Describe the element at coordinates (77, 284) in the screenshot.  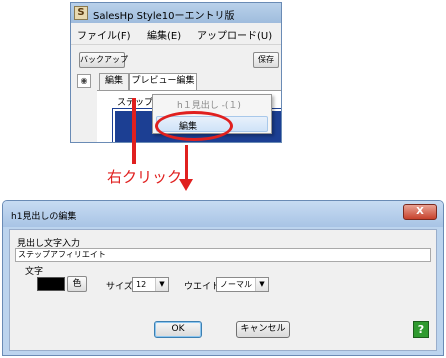
I see `color-button: 色` at that location.